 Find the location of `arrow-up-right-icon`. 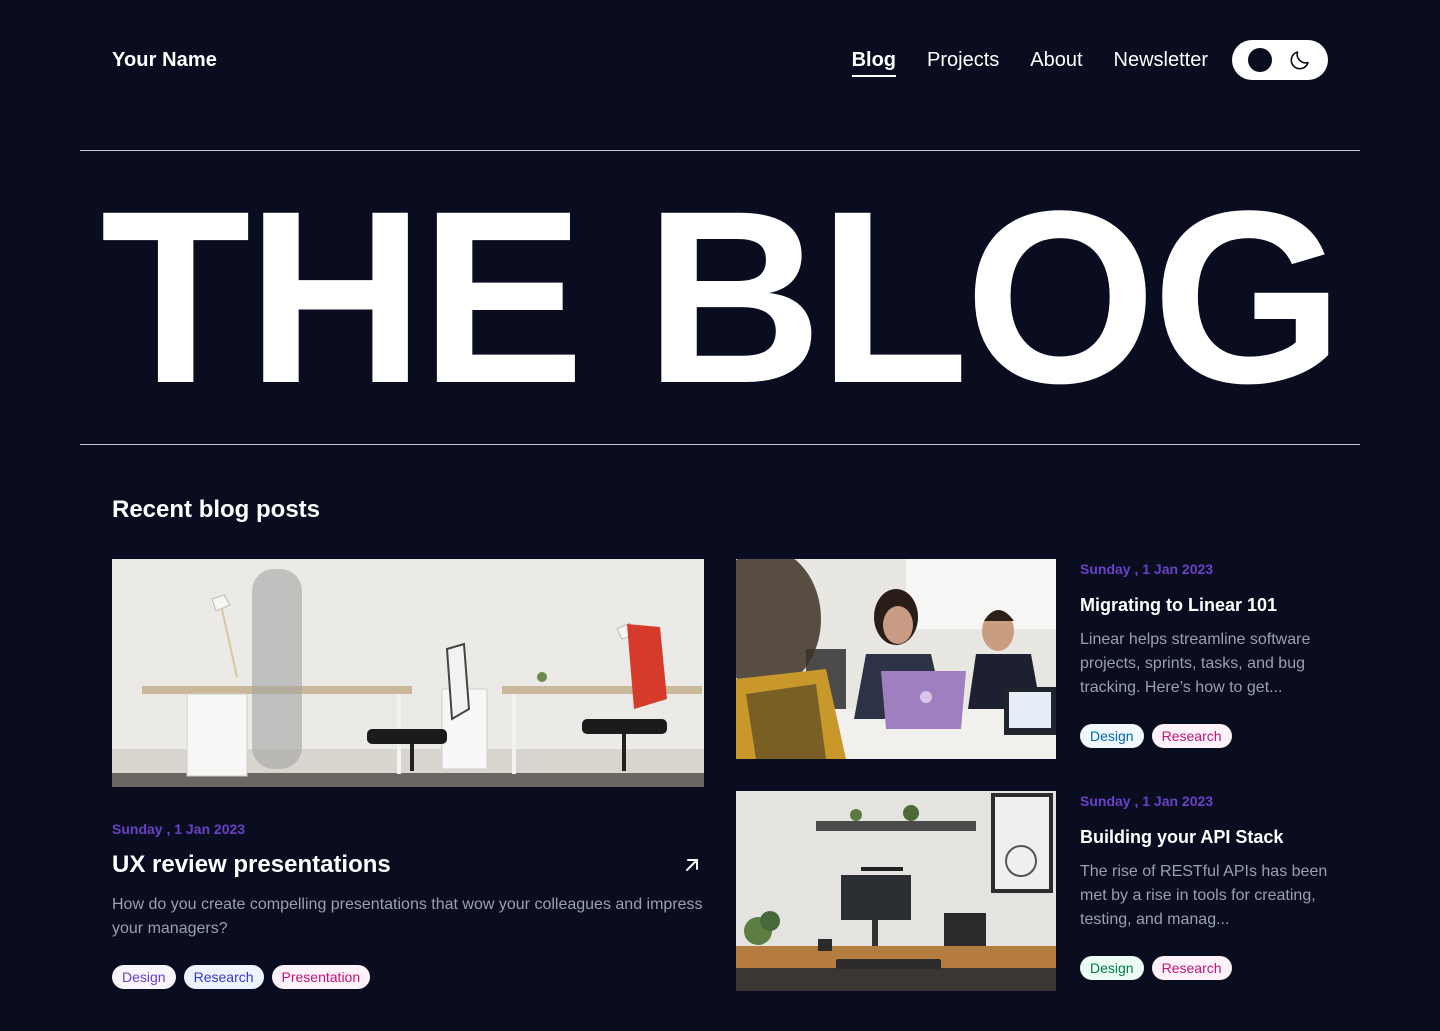

arrow-up-right-icon is located at coordinates (692, 865).